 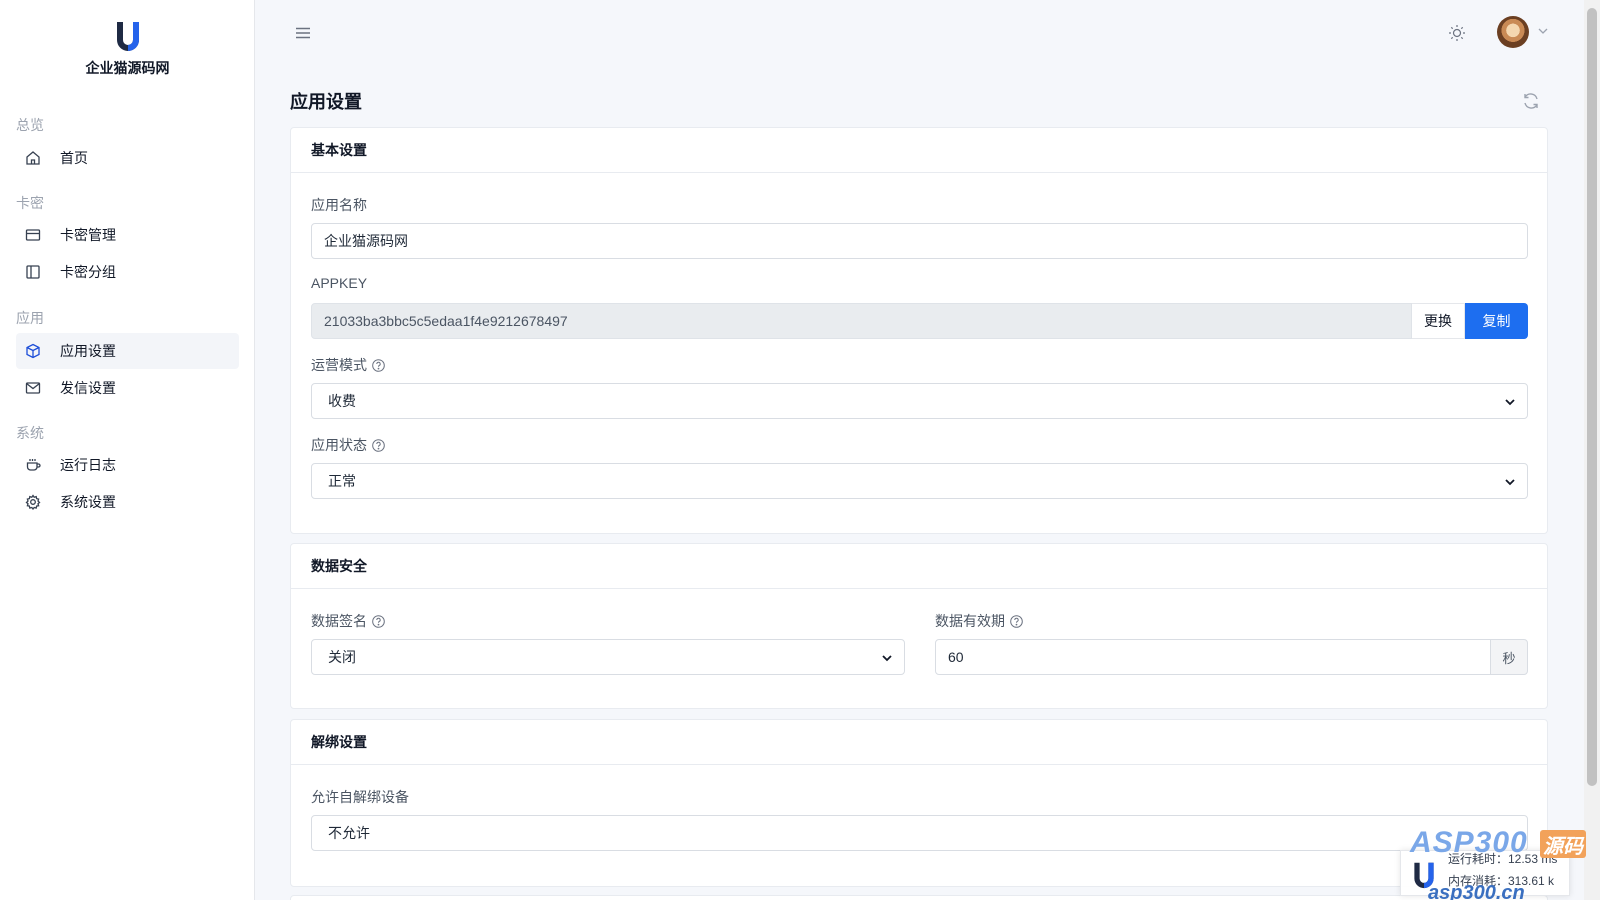 I want to click on sun-icon, so click(x=1457, y=33).